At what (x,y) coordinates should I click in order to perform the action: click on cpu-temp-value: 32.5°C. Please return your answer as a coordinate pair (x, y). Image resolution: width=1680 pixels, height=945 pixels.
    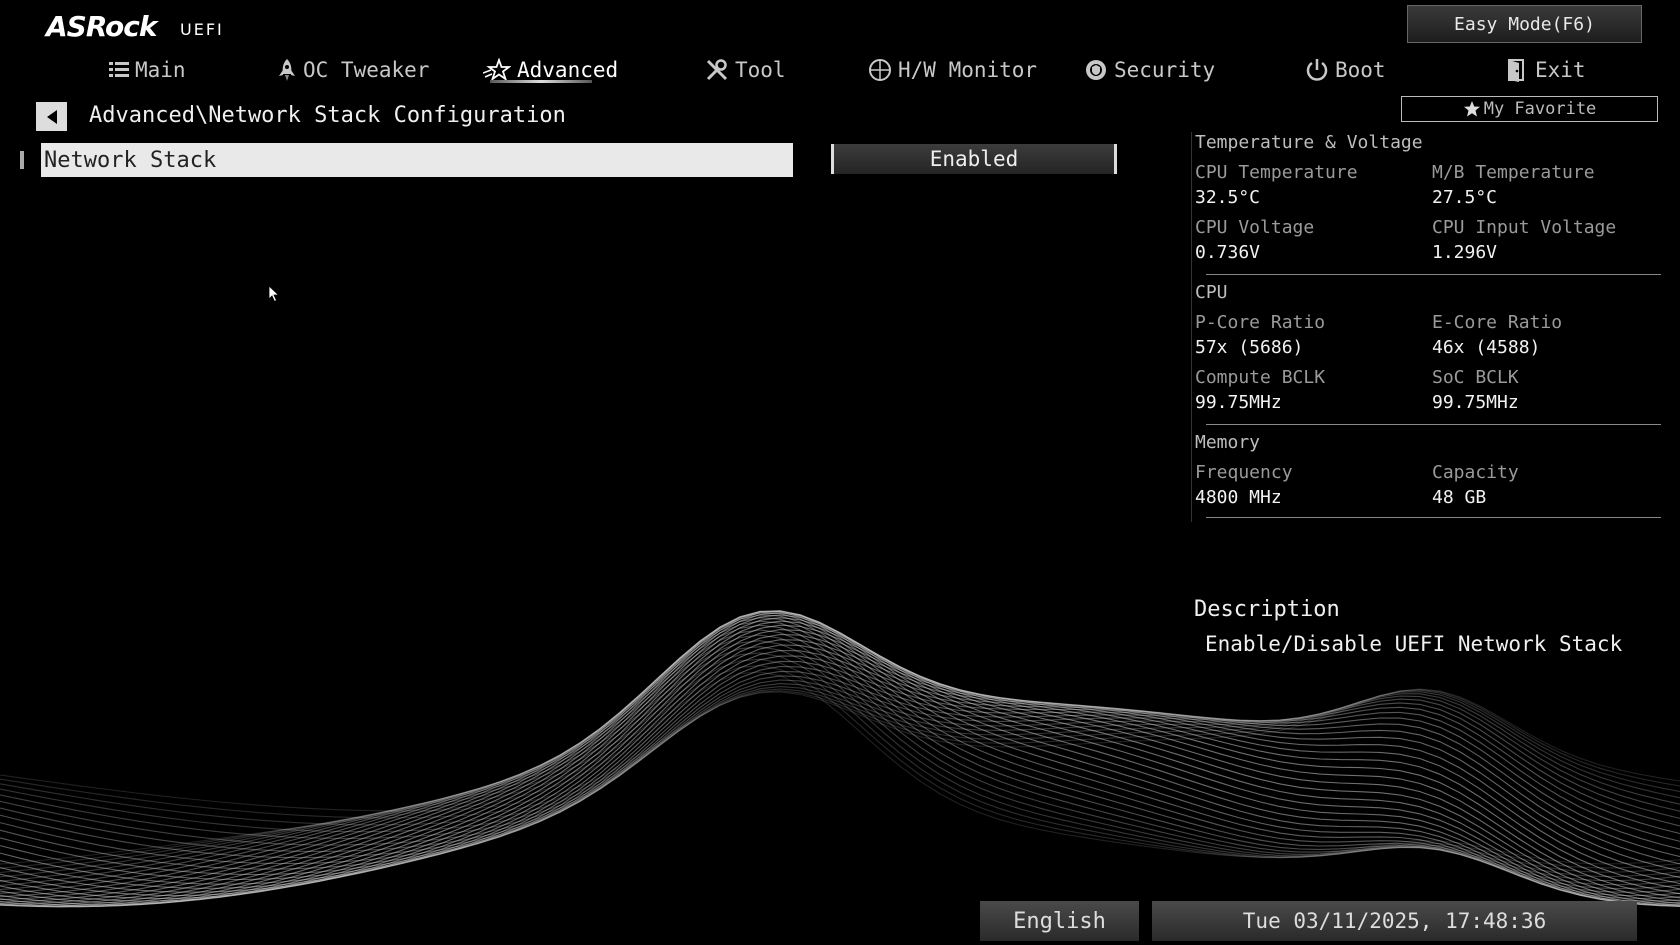
    Looking at the image, I should click on (1228, 197).